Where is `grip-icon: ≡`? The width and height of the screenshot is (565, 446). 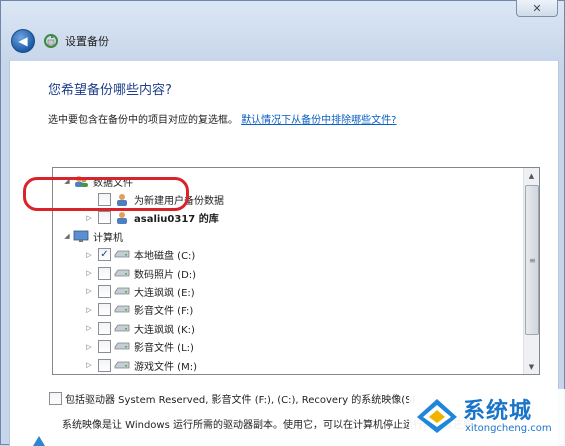 grip-icon: ≡ is located at coordinates (532, 260).